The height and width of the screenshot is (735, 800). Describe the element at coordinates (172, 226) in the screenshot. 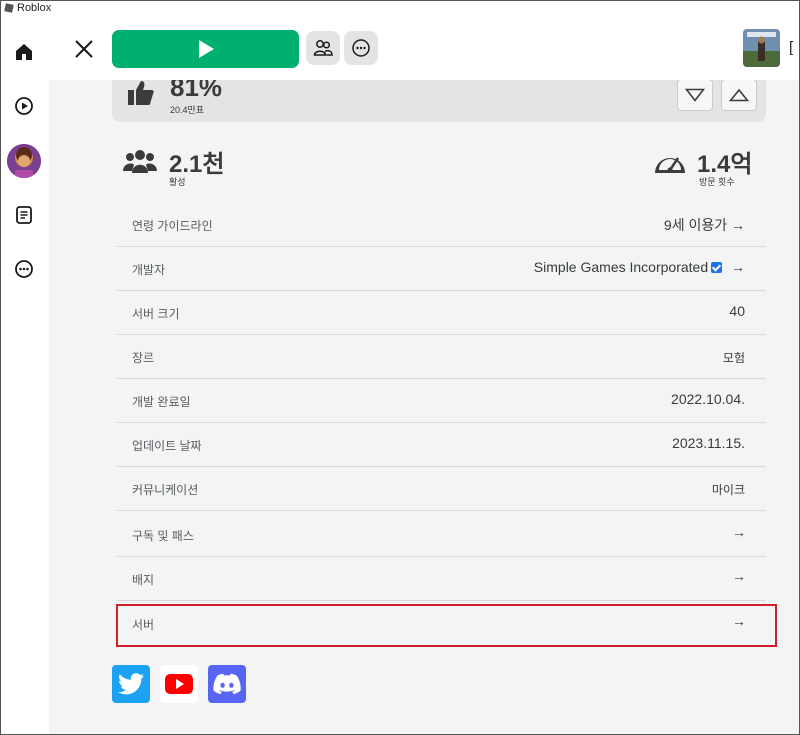

I see `detail-label: 연령 가이드라인` at that location.